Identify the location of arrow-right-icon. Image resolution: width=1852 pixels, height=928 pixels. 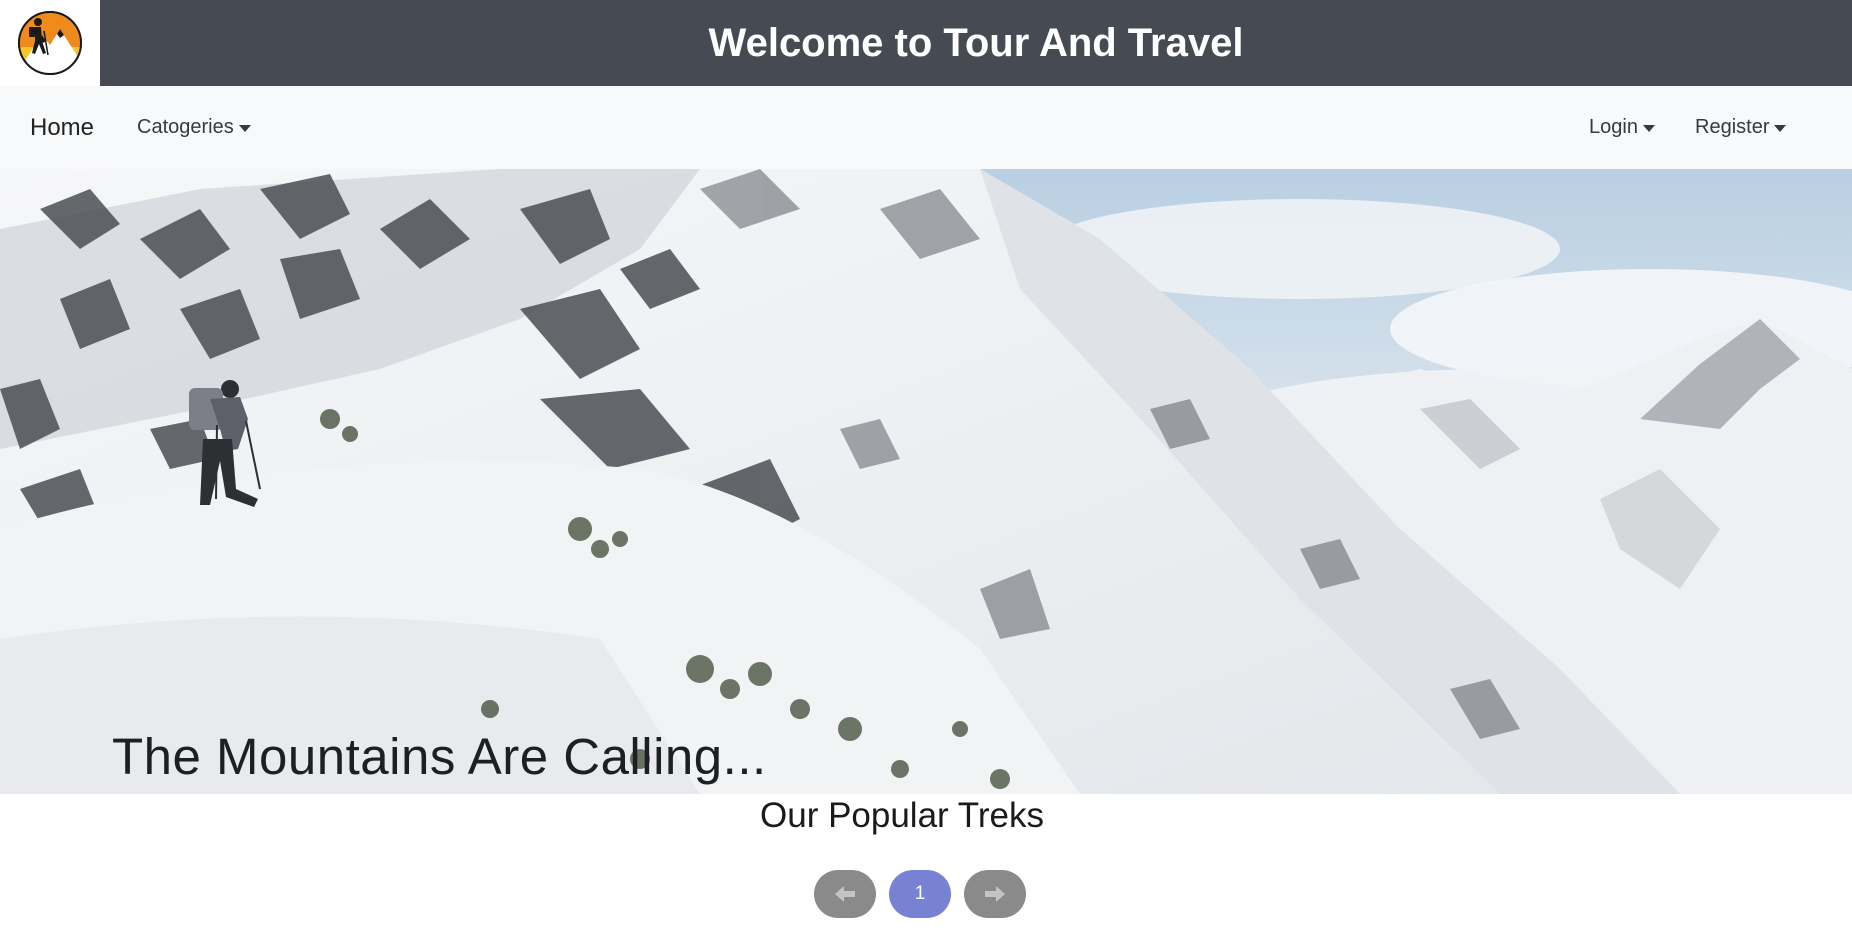
(995, 894).